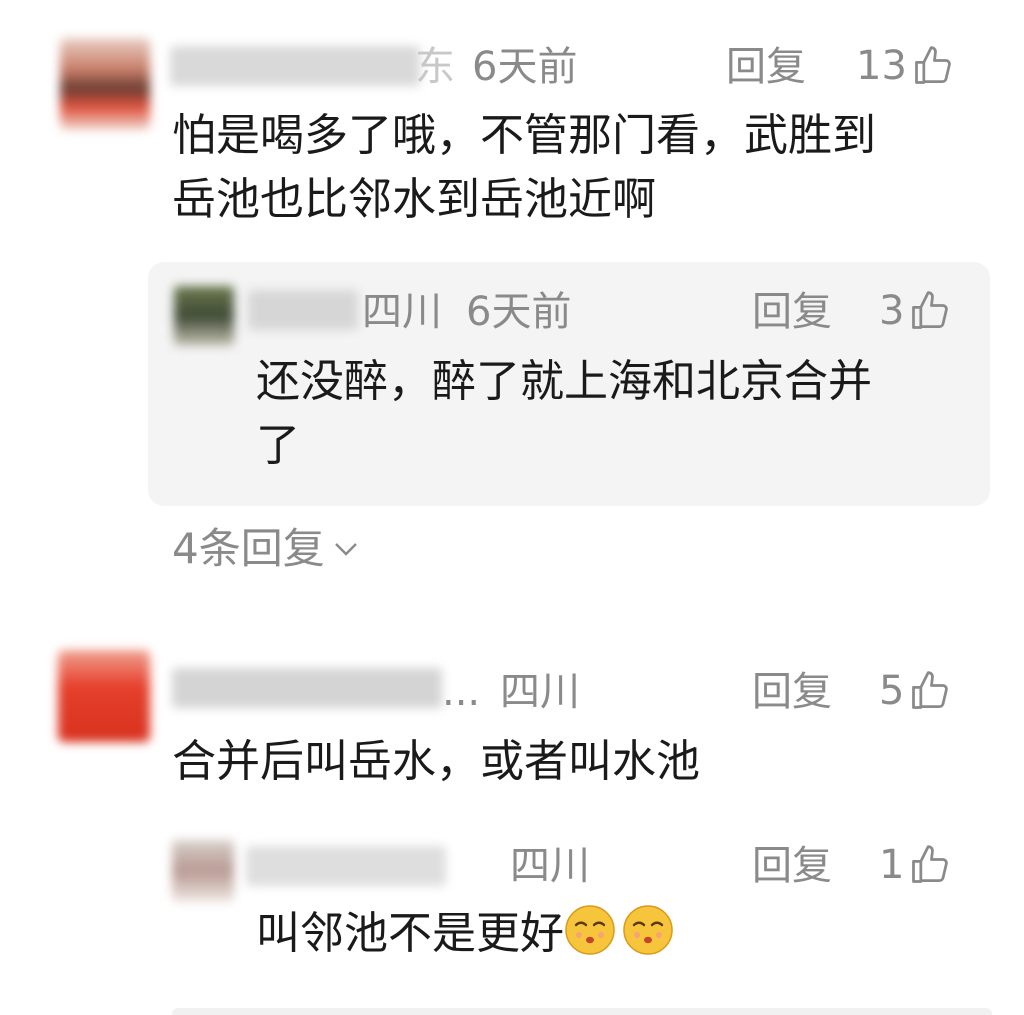  Describe the element at coordinates (524, 135) in the screenshot. I see `comment-text-line: 怕是喝多了哦，不管那门看，武胜到` at that location.